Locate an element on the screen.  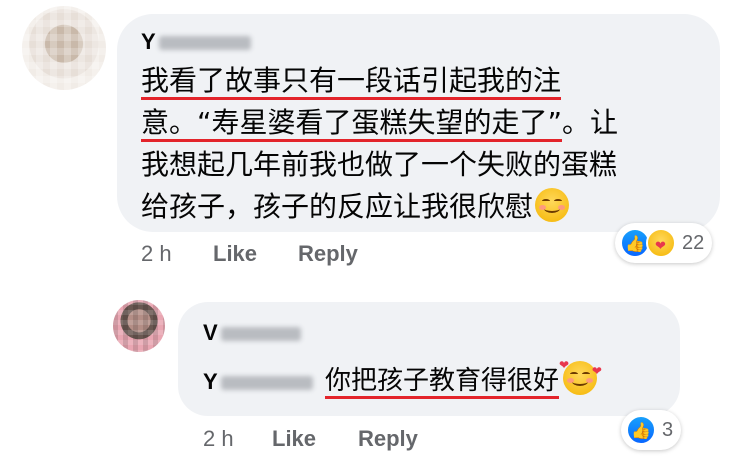
smiling-face-with-hearts-icon: ❤ ❤ is located at coordinates (580, 377).